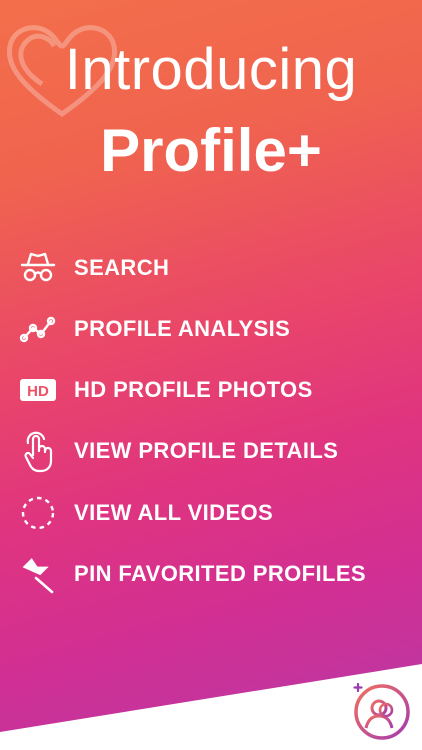 The height and width of the screenshot is (750, 422). Describe the element at coordinates (220, 573) in the screenshot. I see `feature-label: PIN FAVORITED PROFILES` at that location.